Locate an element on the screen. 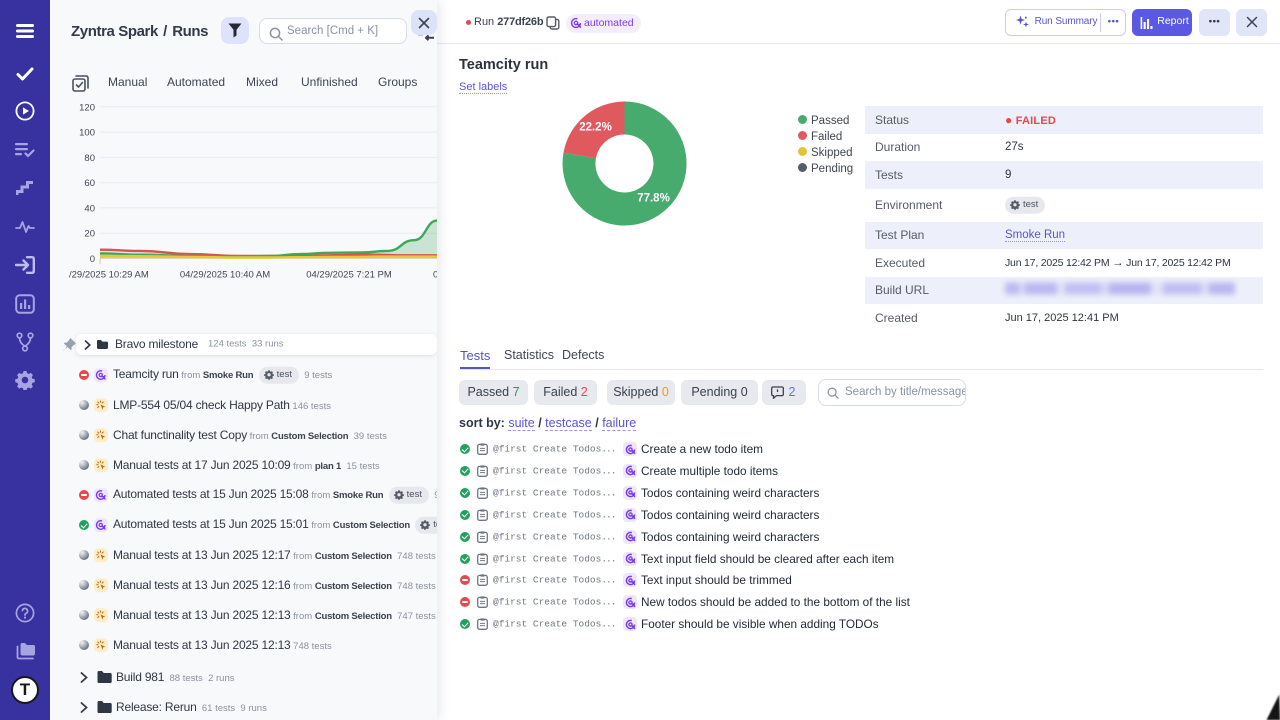  svg-text: 0 is located at coordinates (92, 259).